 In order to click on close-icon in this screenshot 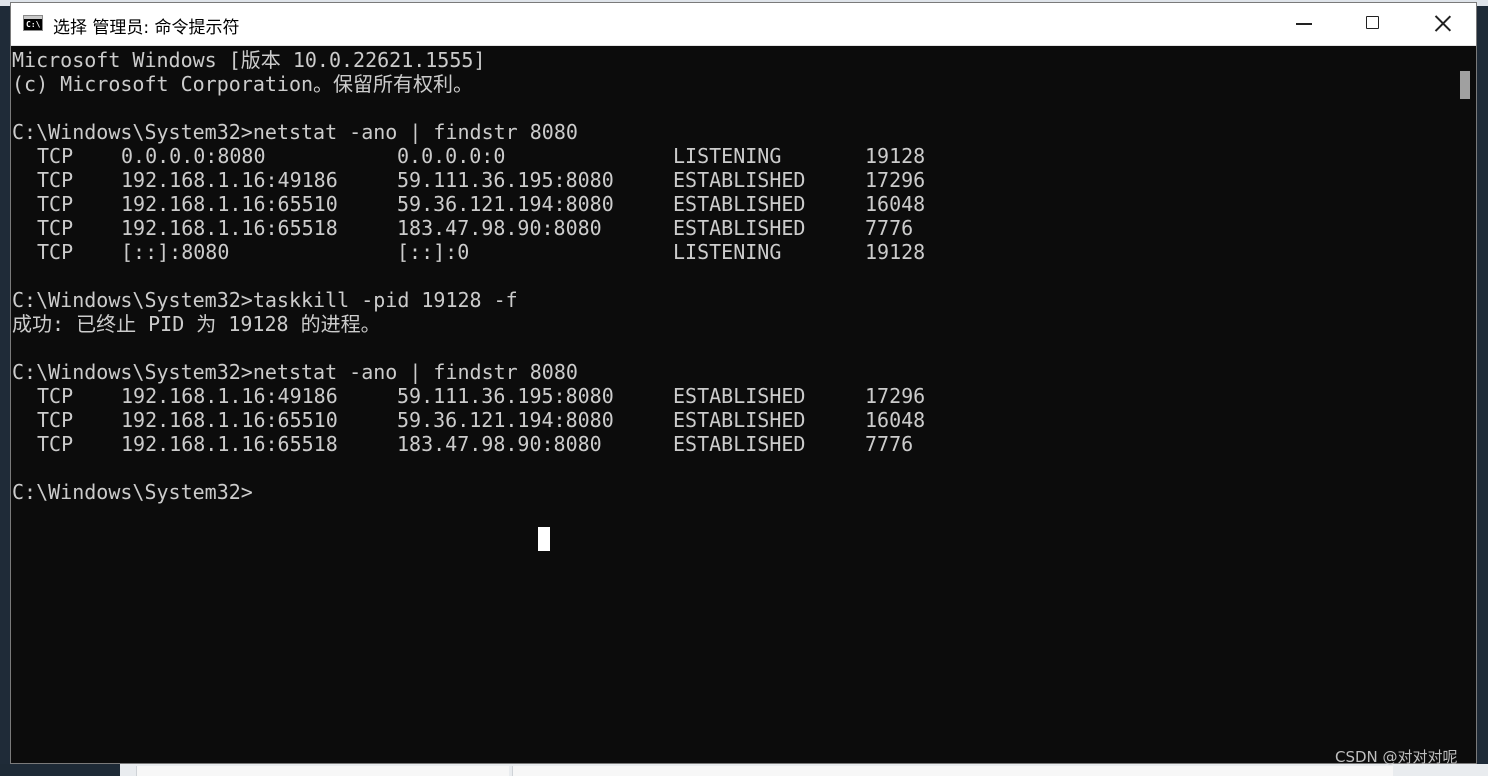, I will do `click(1443, 23)`.